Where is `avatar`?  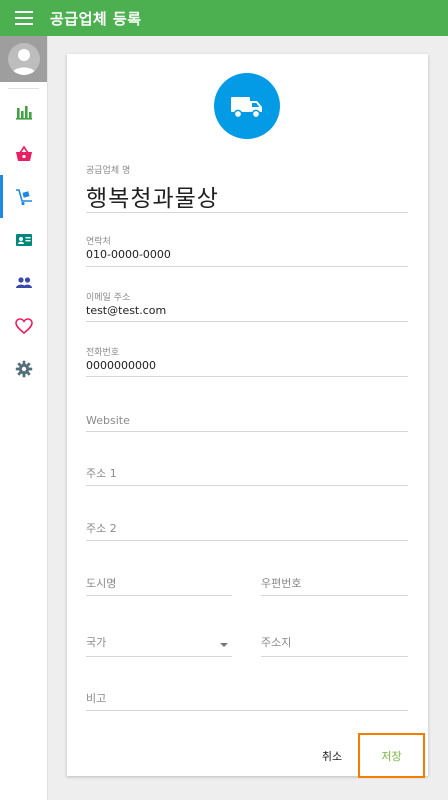 avatar is located at coordinates (23, 59).